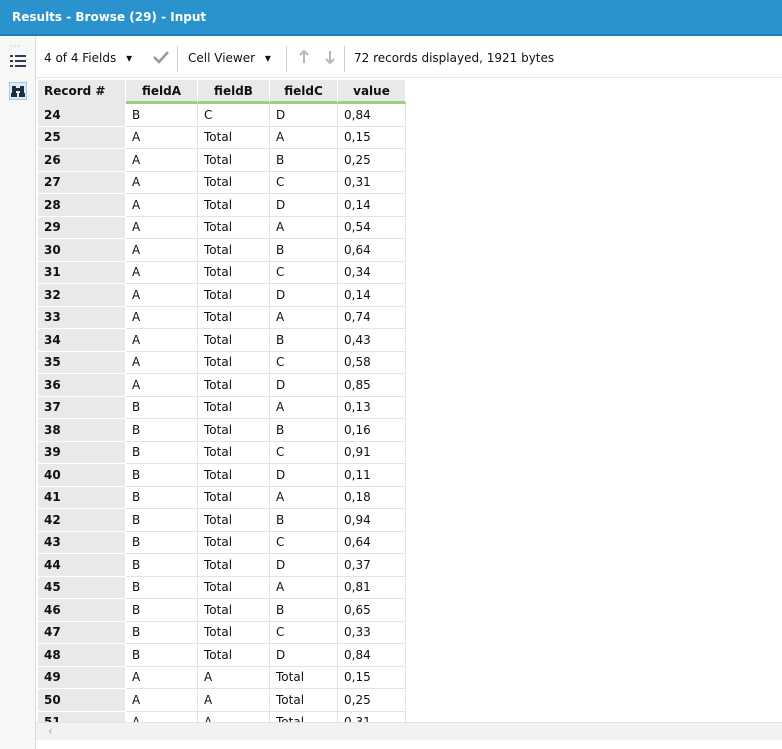 This screenshot has width=782, height=749. I want to click on chevron-down-icon: ▾, so click(268, 58).